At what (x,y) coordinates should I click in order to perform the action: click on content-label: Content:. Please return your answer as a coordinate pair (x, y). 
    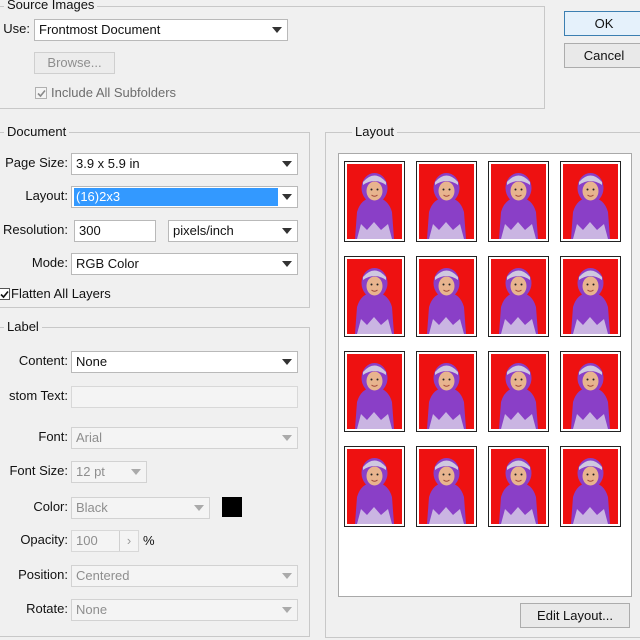
    Looking at the image, I should click on (43, 360).